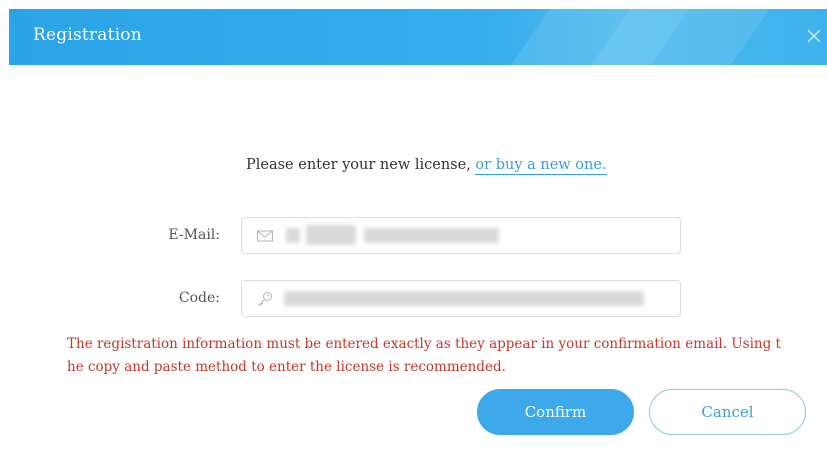  I want to click on dialog-title: Registration, so click(87, 35).